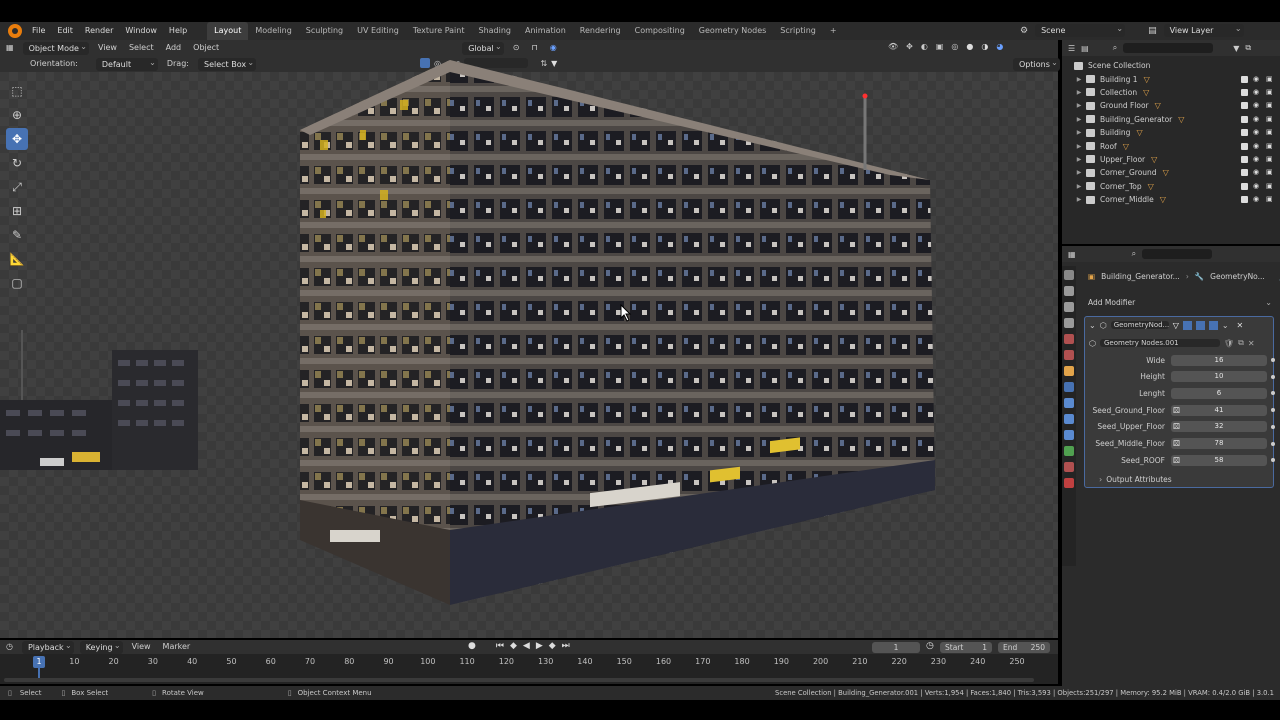 Image resolution: width=1280 pixels, height=720 pixels. I want to click on outliner-item: ▶ Building ▽ ◉ ▣, so click(1171, 132).